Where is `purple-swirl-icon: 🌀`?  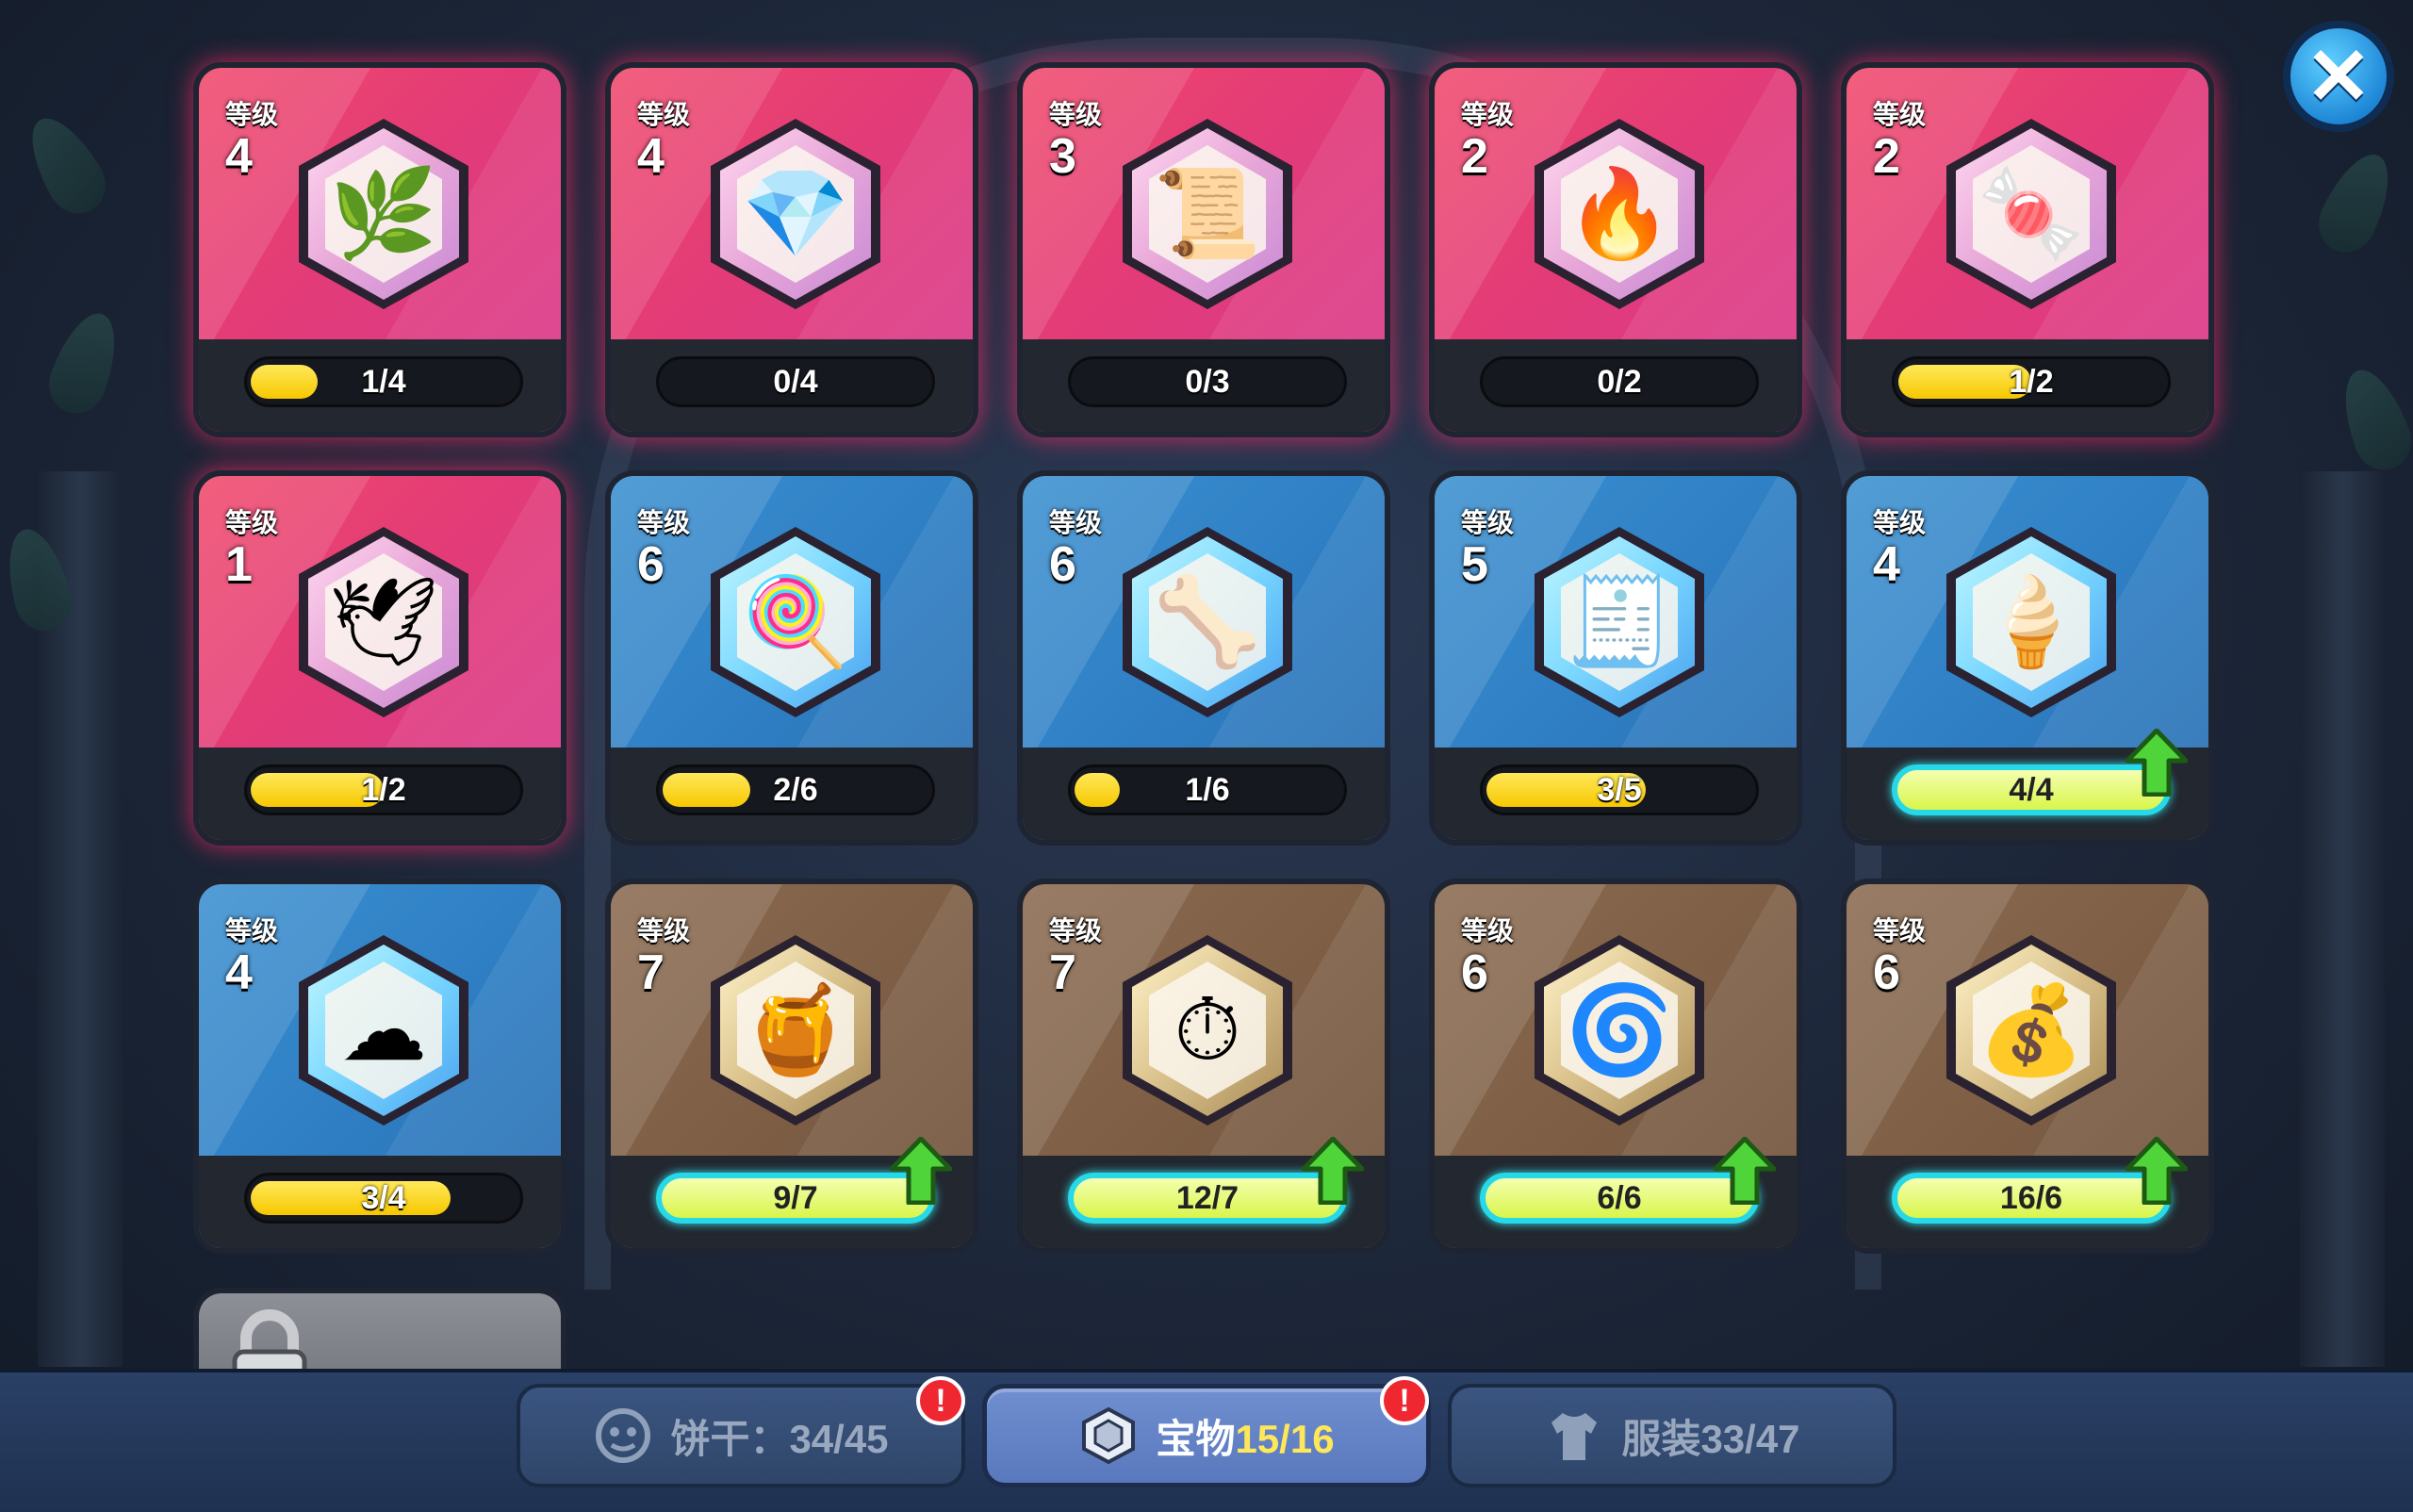
purple-swirl-icon: 🌀 is located at coordinates (1619, 1030).